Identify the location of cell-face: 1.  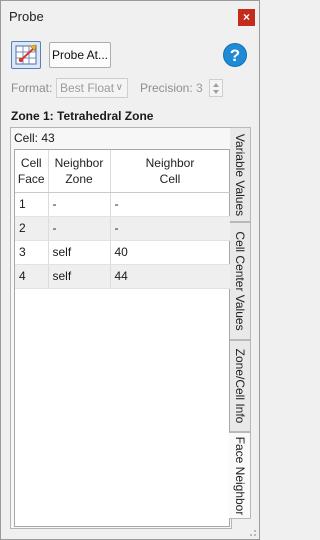
(32, 204).